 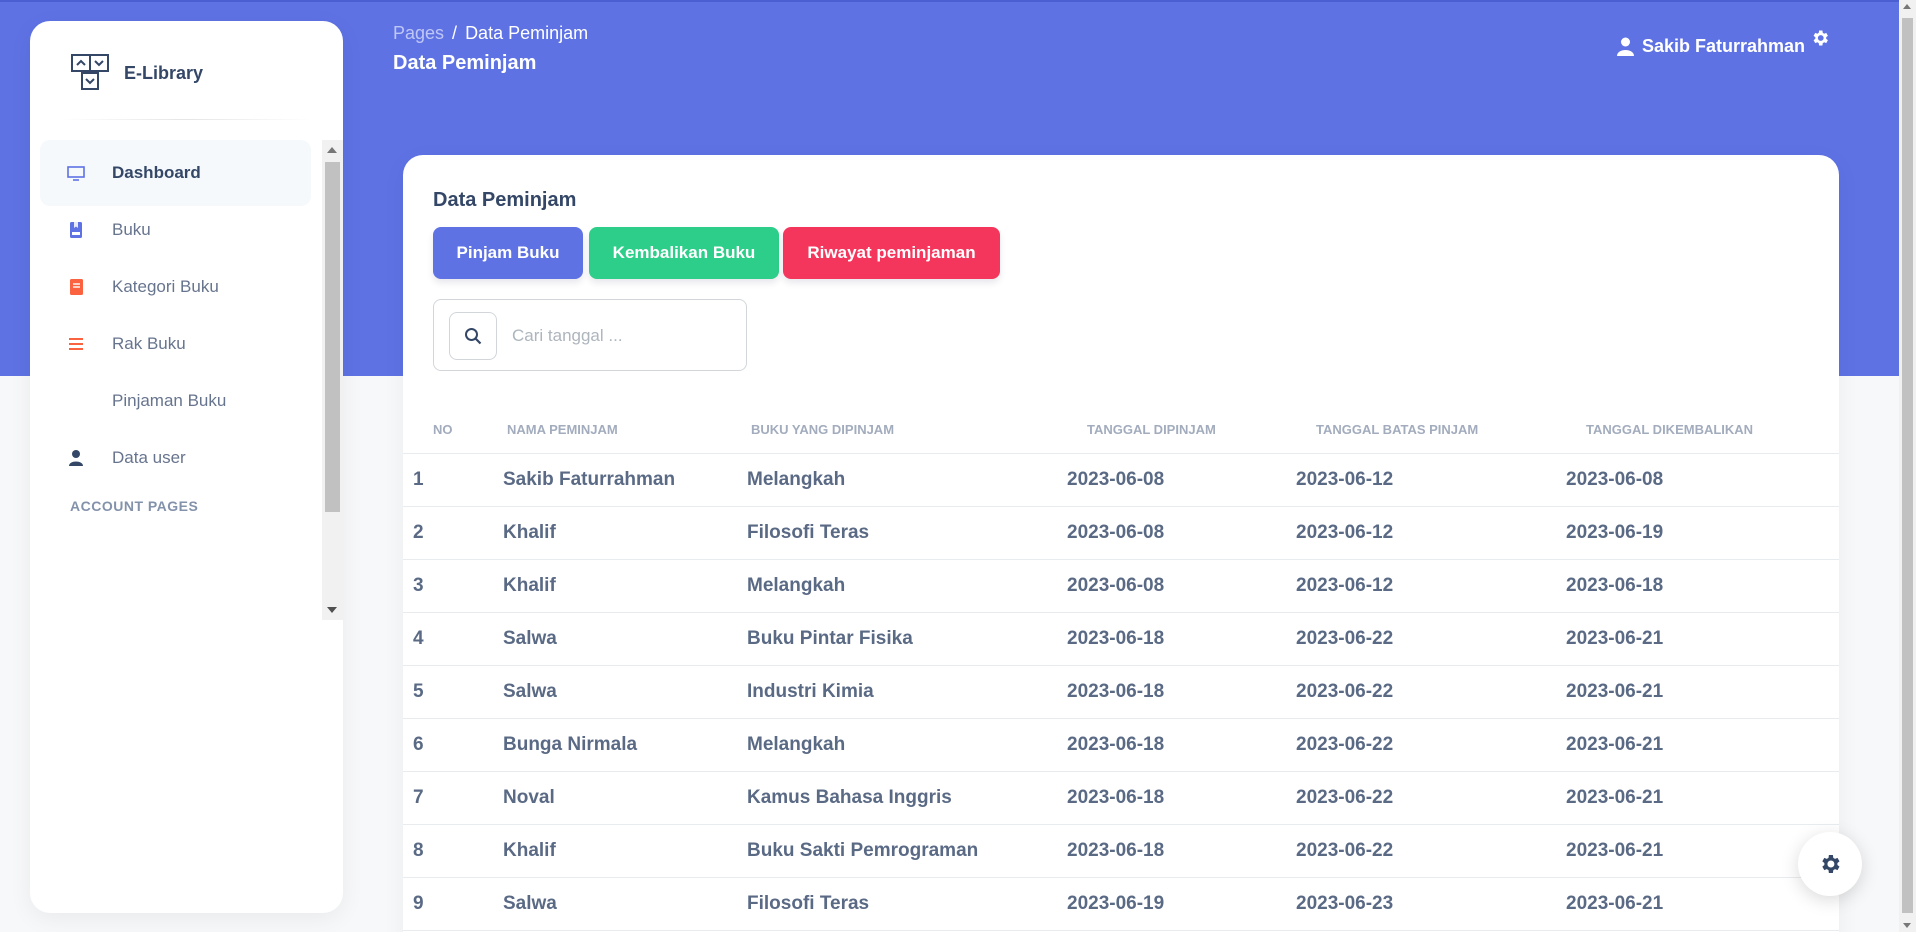 I want to click on cell-no: 5, so click(x=453, y=692).